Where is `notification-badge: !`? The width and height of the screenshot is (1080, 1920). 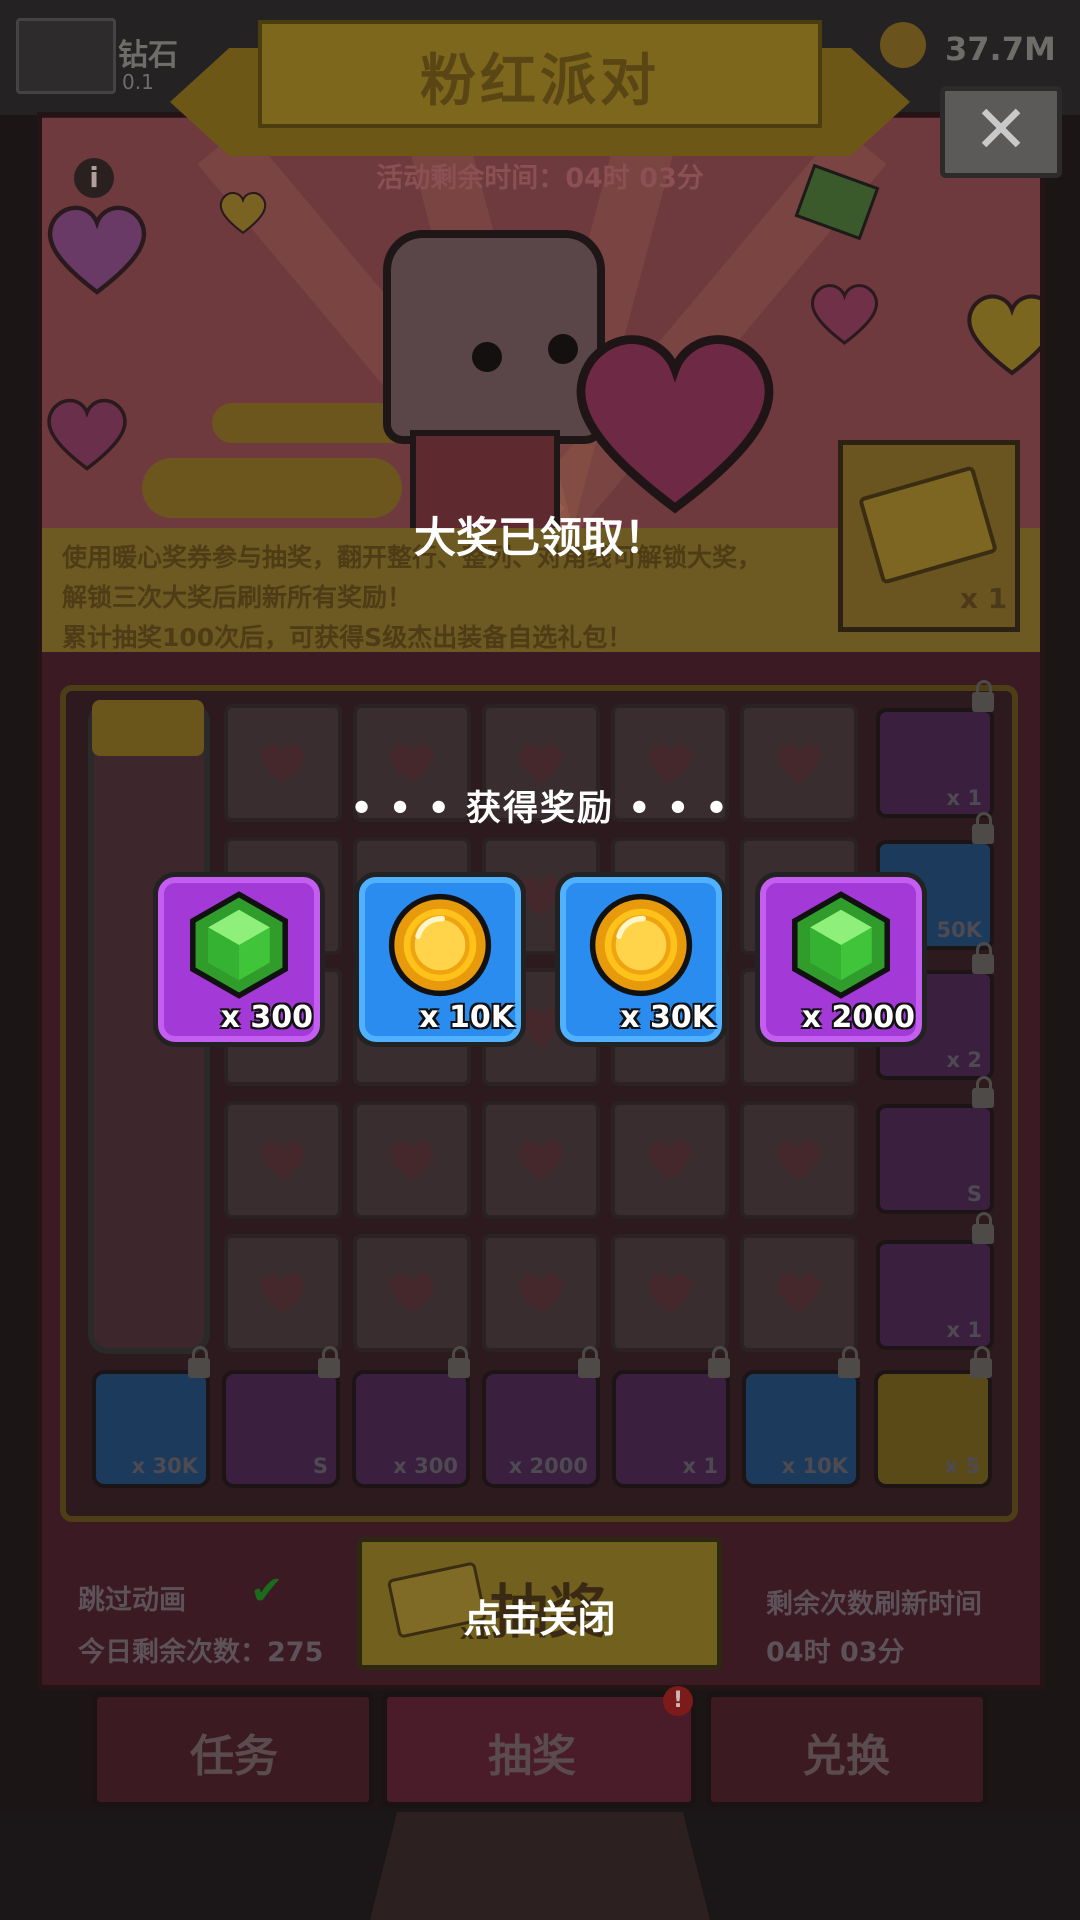
notification-badge: ! is located at coordinates (678, 1701).